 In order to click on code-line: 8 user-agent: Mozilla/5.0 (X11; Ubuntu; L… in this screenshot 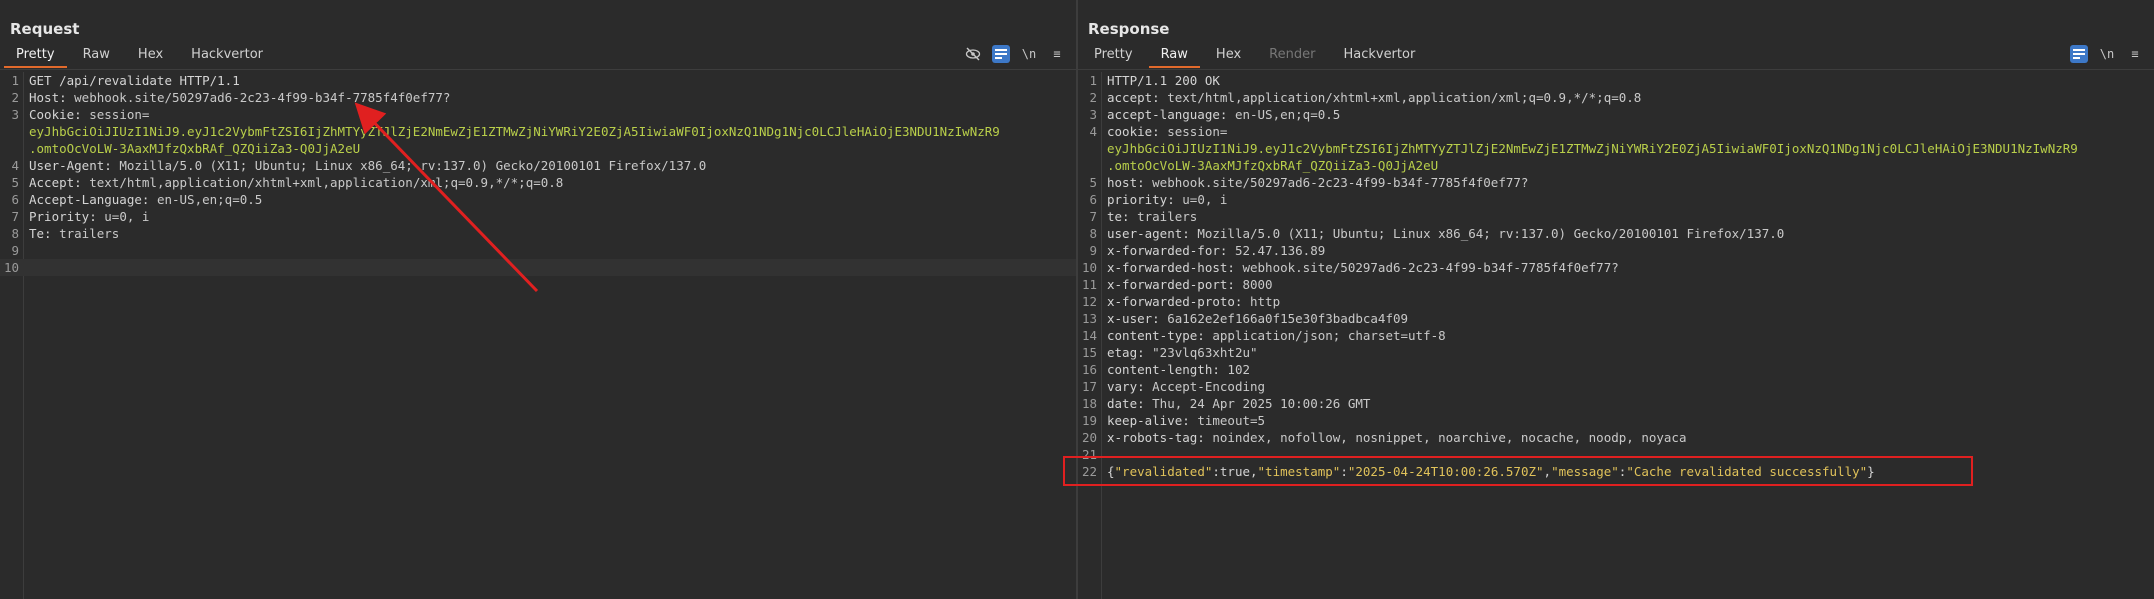, I will do `click(1616, 233)`.